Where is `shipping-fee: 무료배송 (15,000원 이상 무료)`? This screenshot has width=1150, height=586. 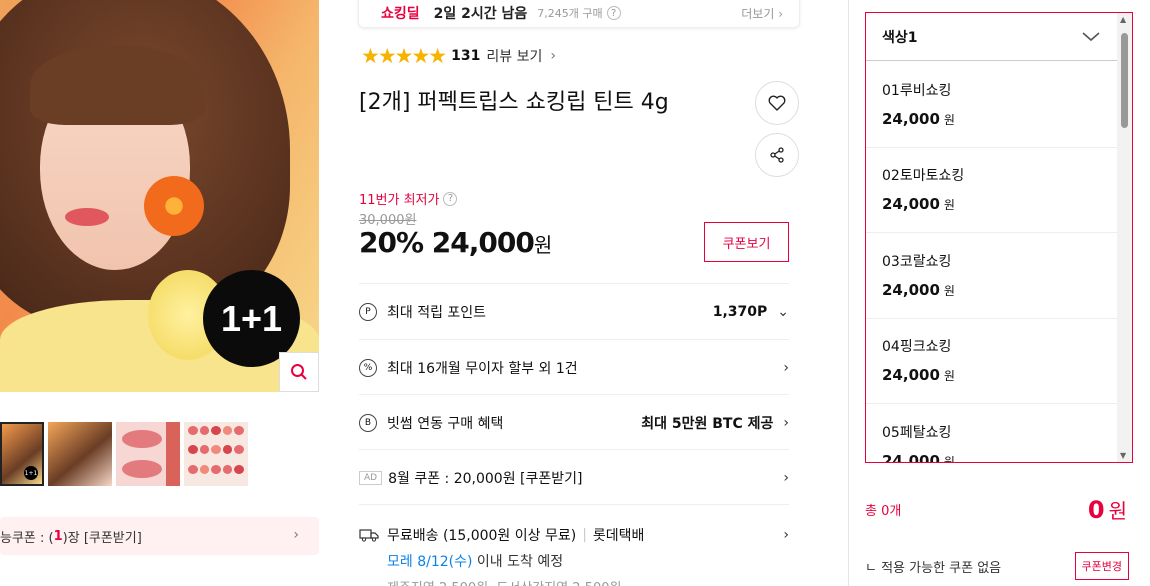
shipping-fee: 무료배송 (15,000원 이상 무료) is located at coordinates (482, 536).